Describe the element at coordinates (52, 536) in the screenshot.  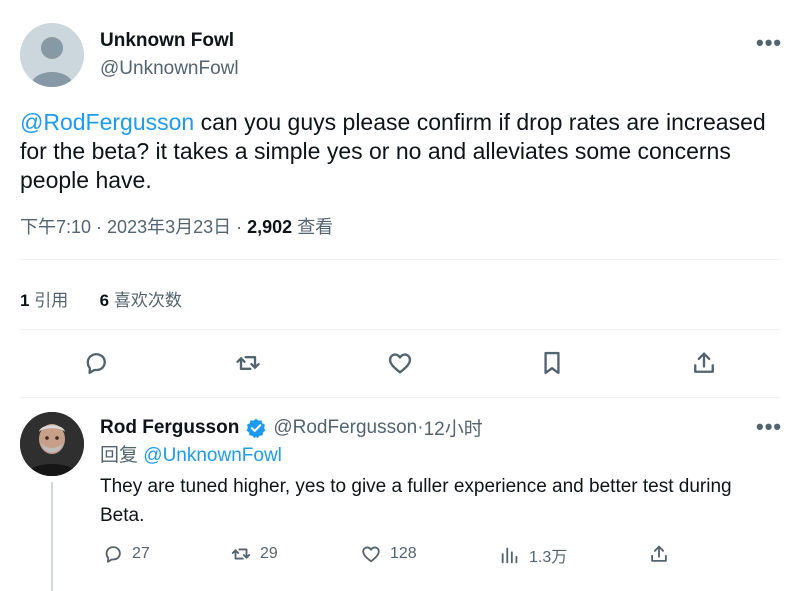
I see `thread-line` at that location.